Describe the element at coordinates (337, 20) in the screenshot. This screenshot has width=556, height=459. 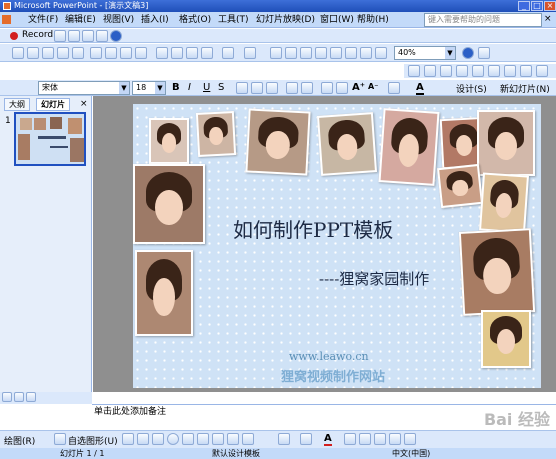
I see `menu-window: 窗口(W)` at that location.